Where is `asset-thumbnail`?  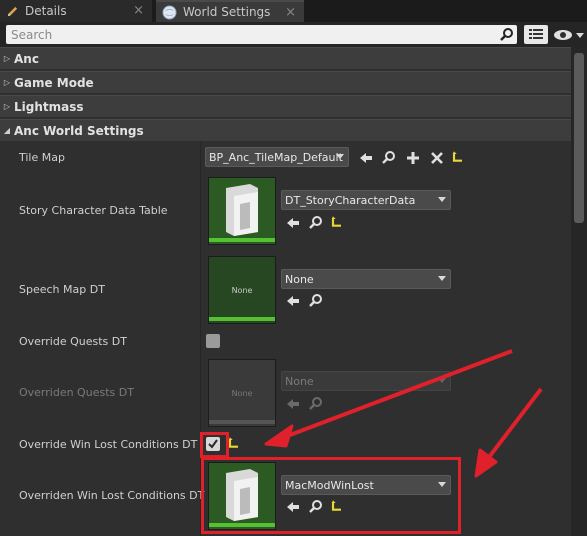
asset-thumbnail is located at coordinates (242, 211).